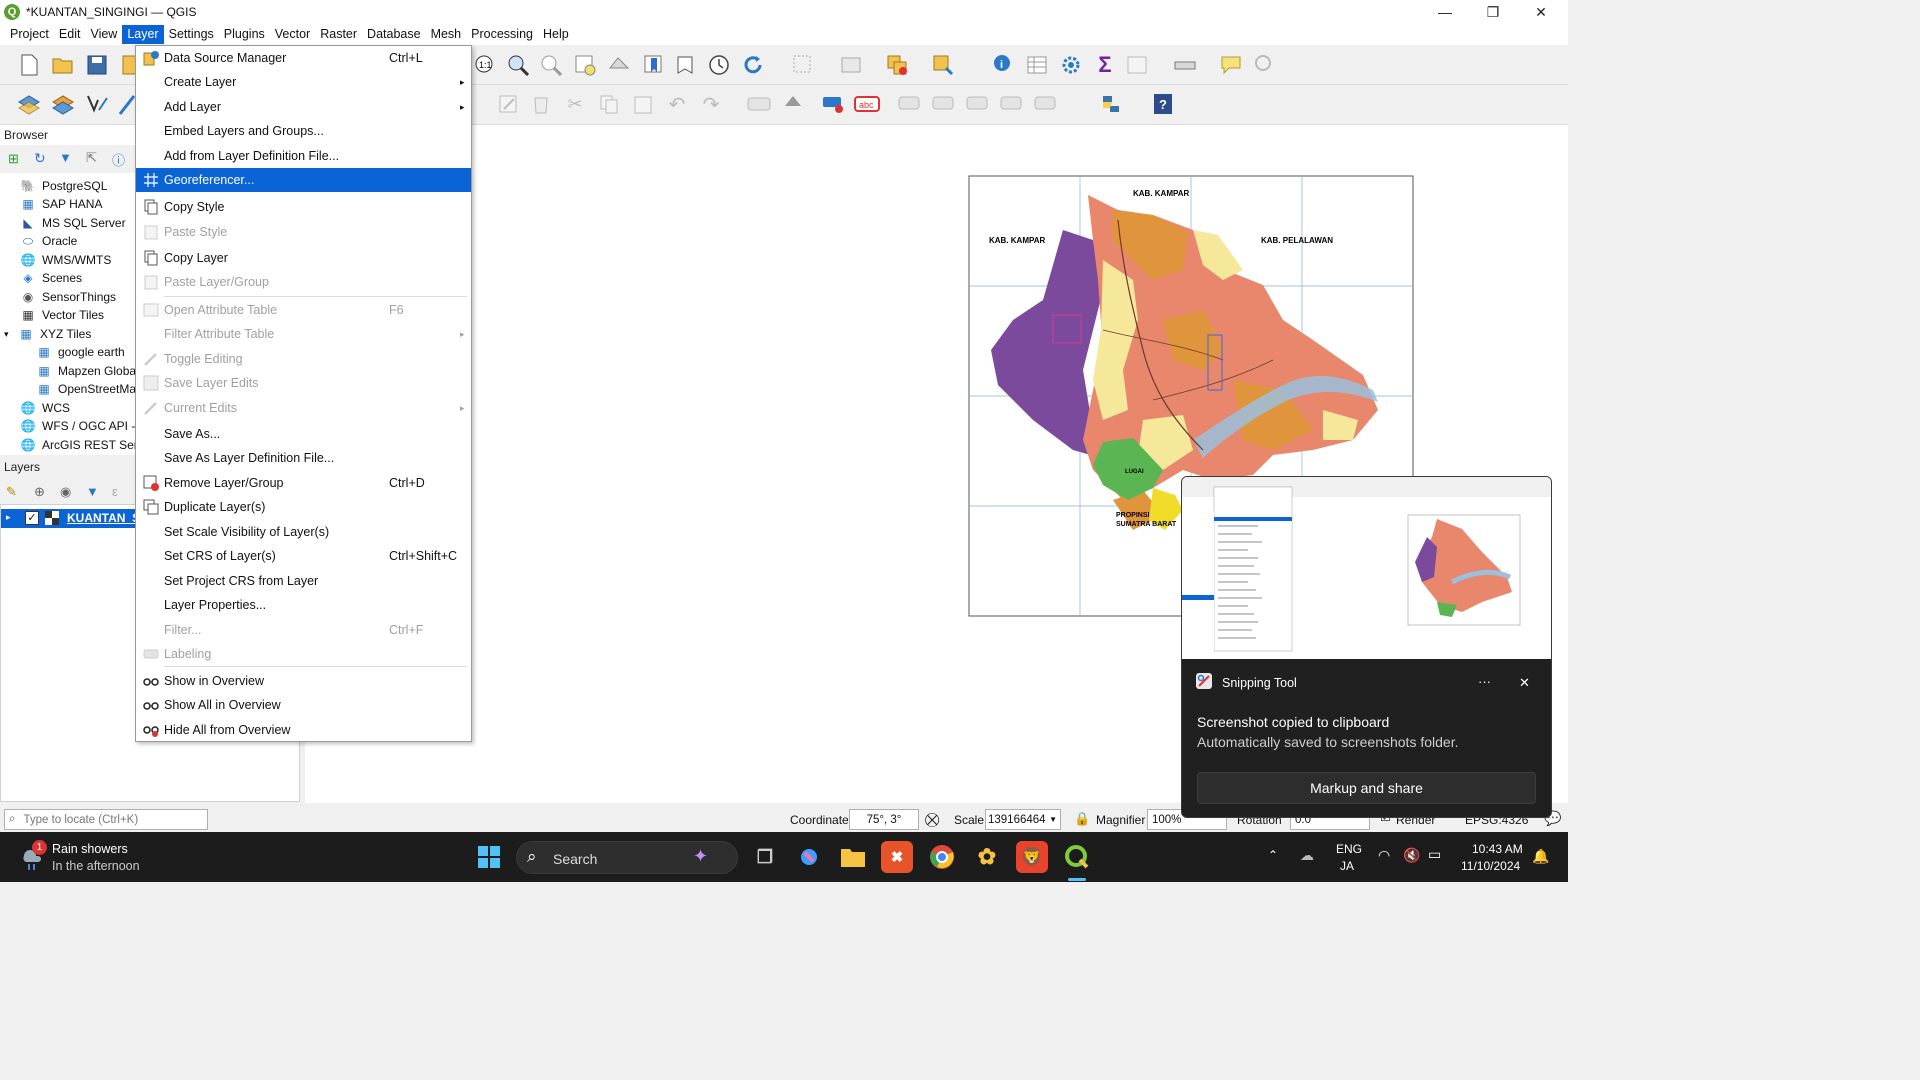 The image size is (1920, 1080). I want to click on show-bookmarks-icon, so click(685, 65).